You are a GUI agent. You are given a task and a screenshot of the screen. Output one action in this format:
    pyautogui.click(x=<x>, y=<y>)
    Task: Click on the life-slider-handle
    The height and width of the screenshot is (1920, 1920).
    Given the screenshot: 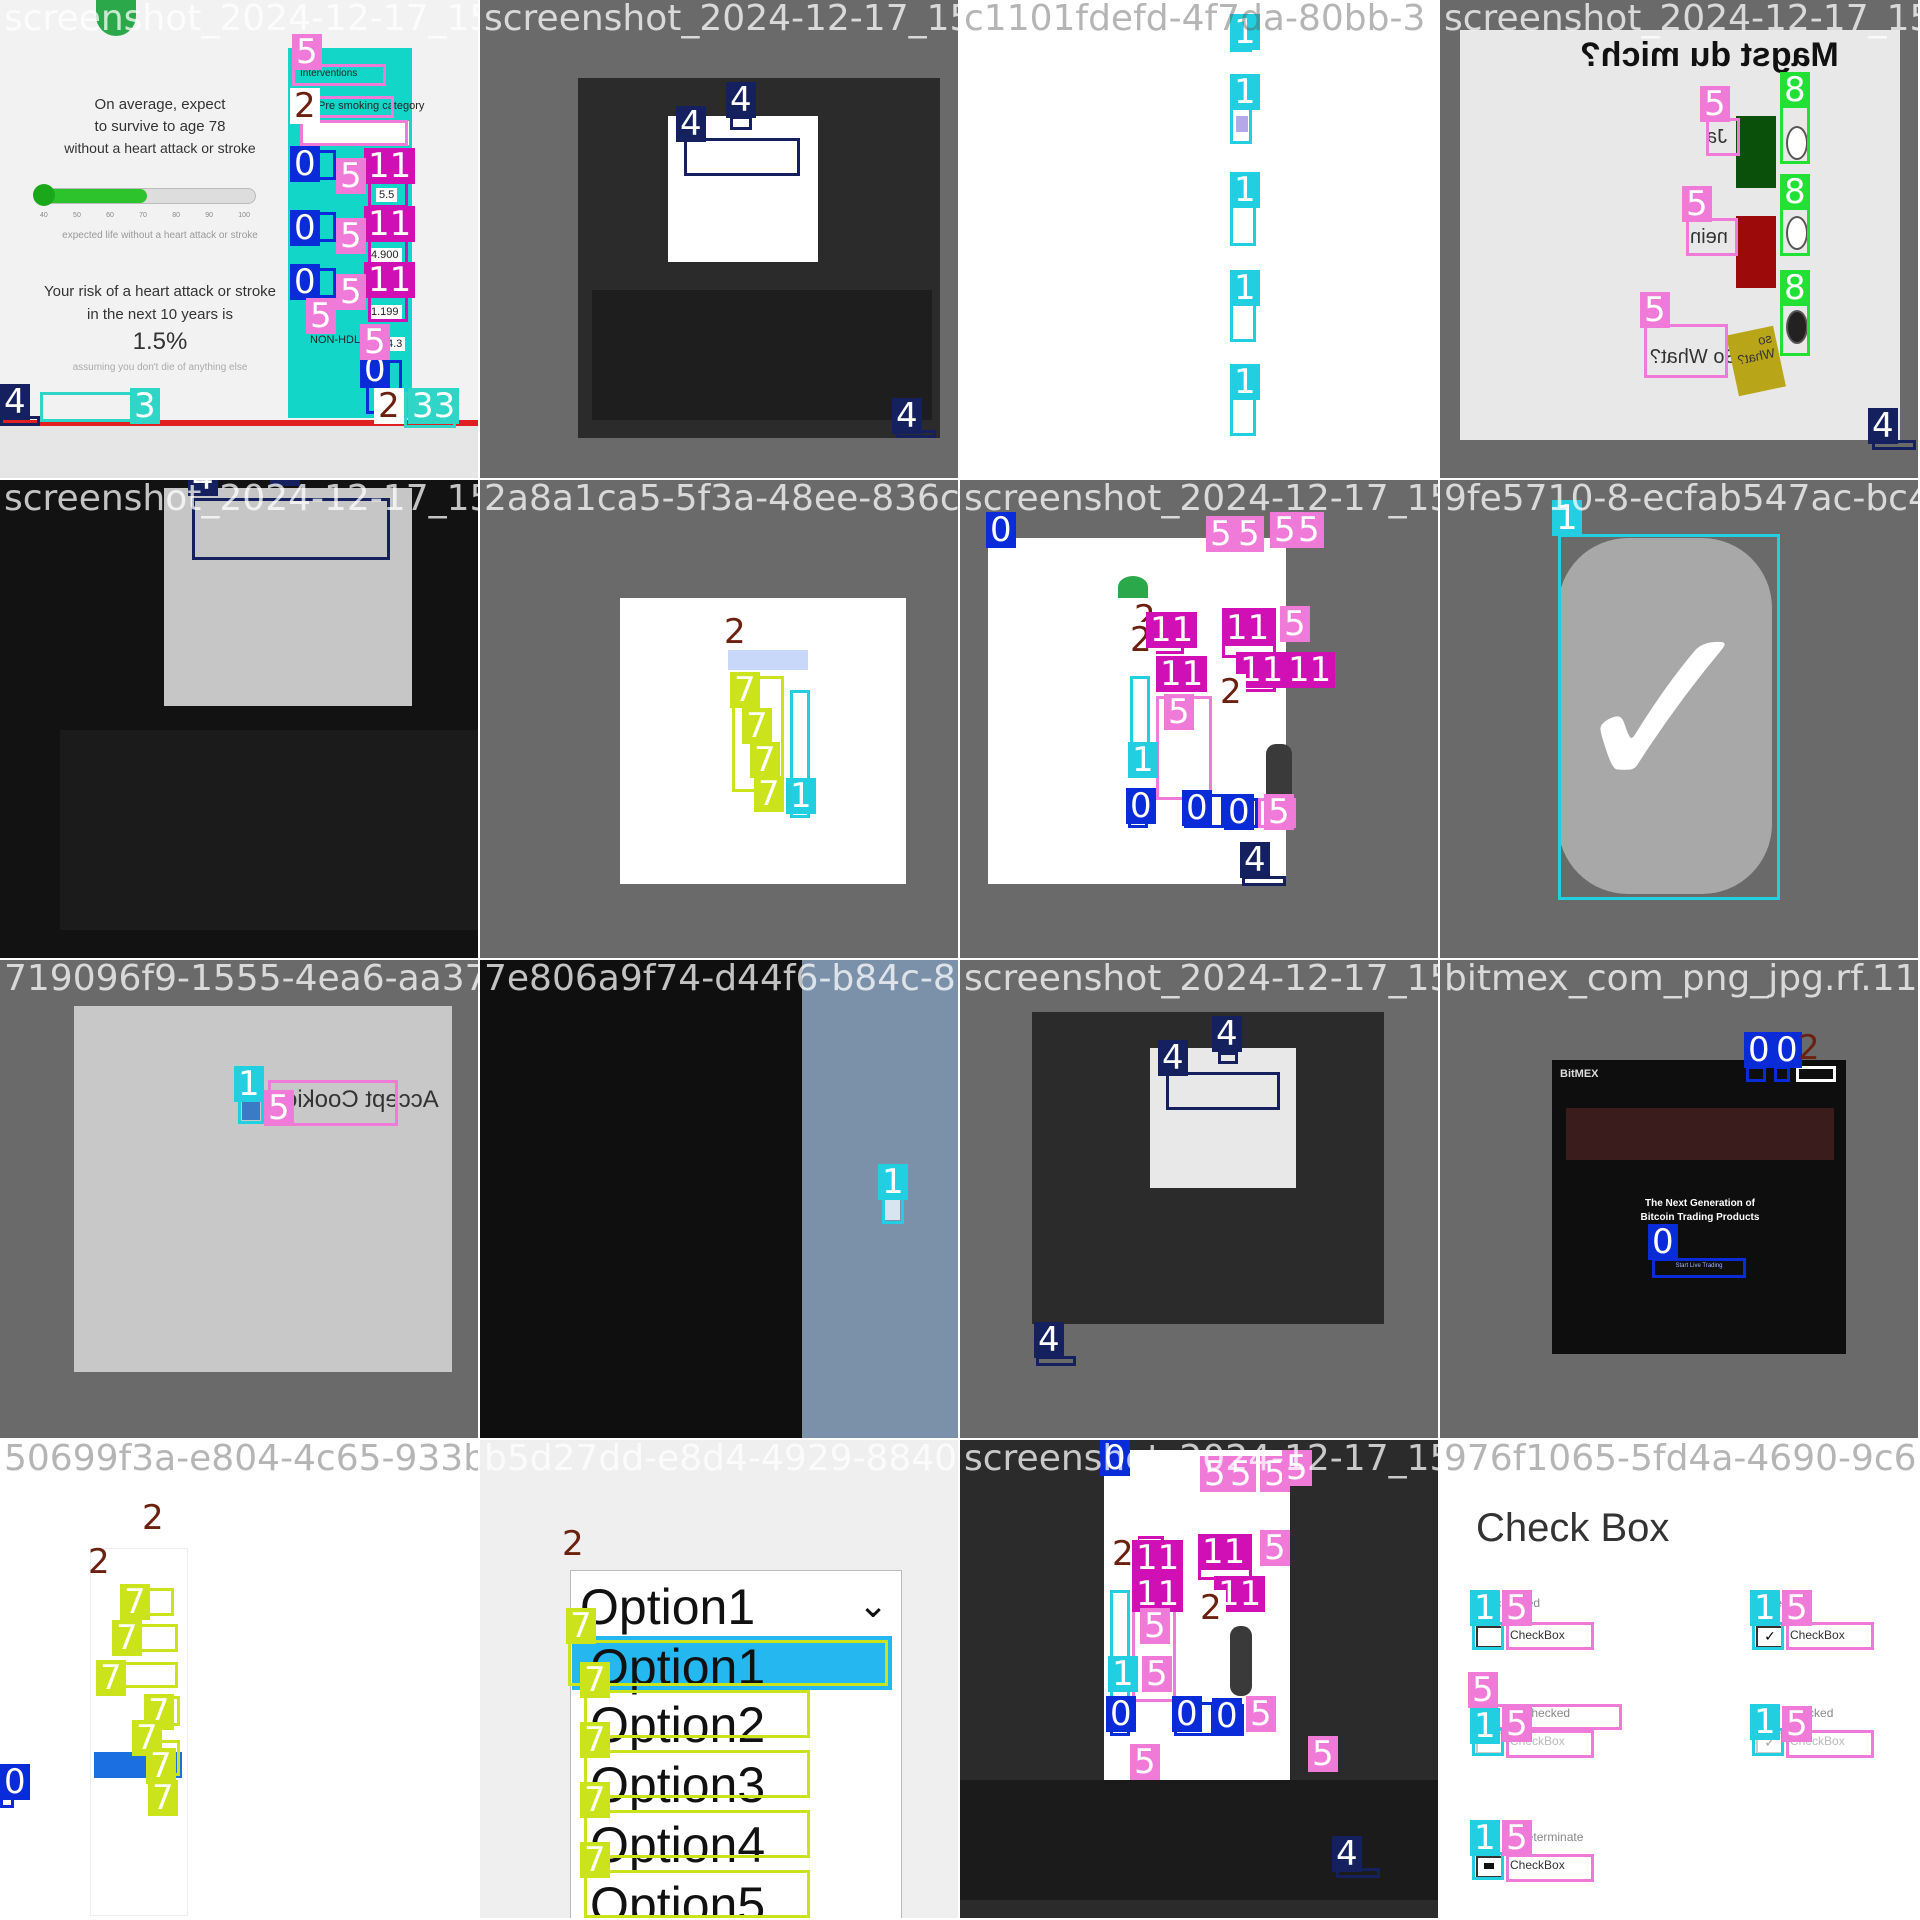 What is the action you would take?
    pyautogui.click(x=44, y=195)
    